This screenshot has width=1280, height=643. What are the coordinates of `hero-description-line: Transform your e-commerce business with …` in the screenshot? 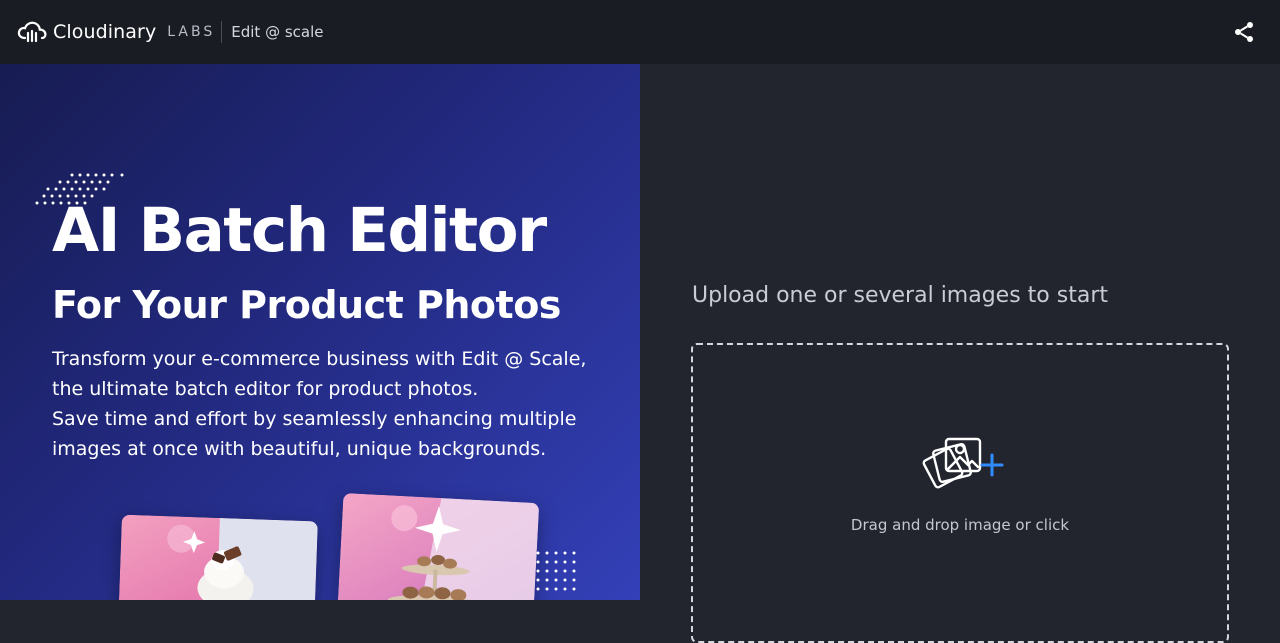 It's located at (319, 359).